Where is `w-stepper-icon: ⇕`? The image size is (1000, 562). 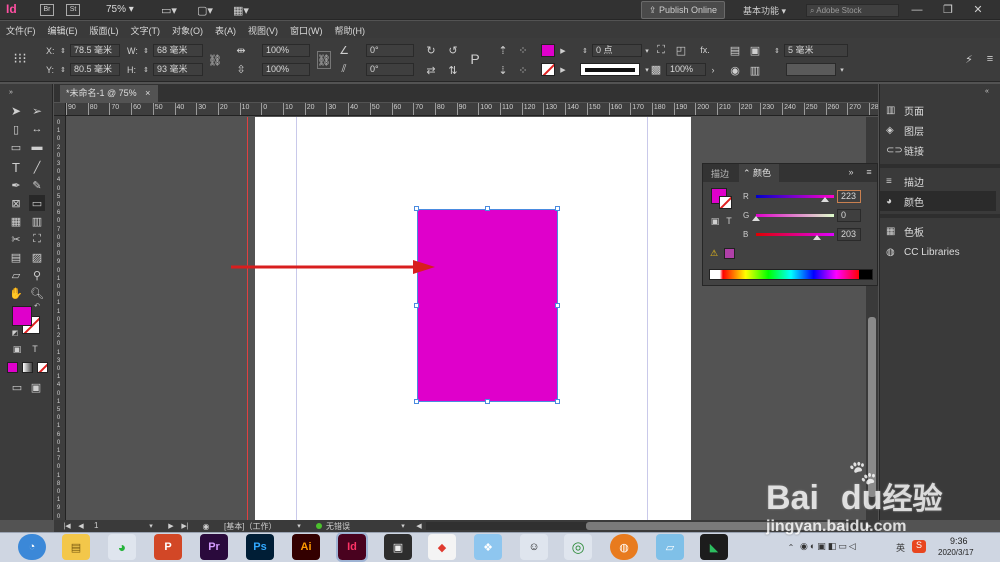
w-stepper-icon: ⇕ is located at coordinates (146, 50).